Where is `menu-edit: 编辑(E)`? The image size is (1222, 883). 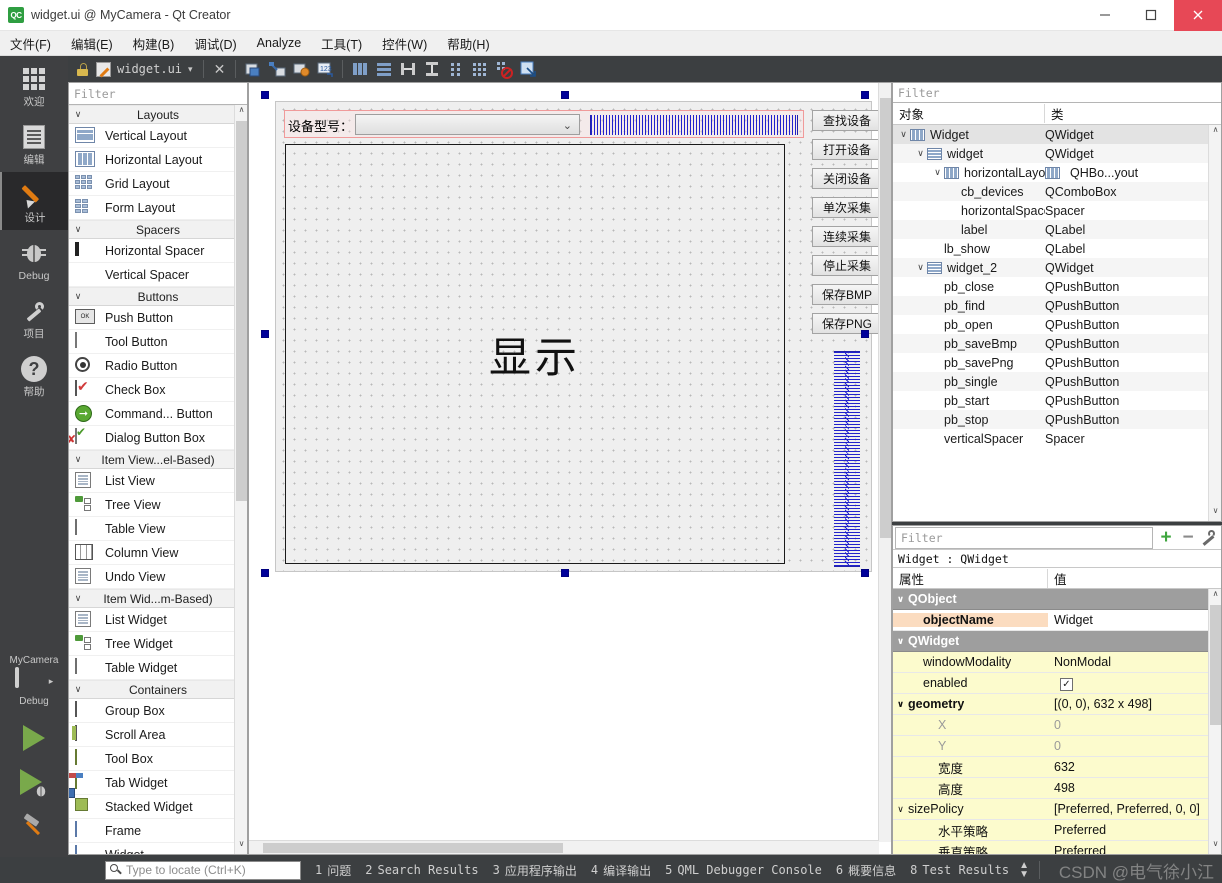
menu-edit: 编辑(E) is located at coordinates (92, 43).